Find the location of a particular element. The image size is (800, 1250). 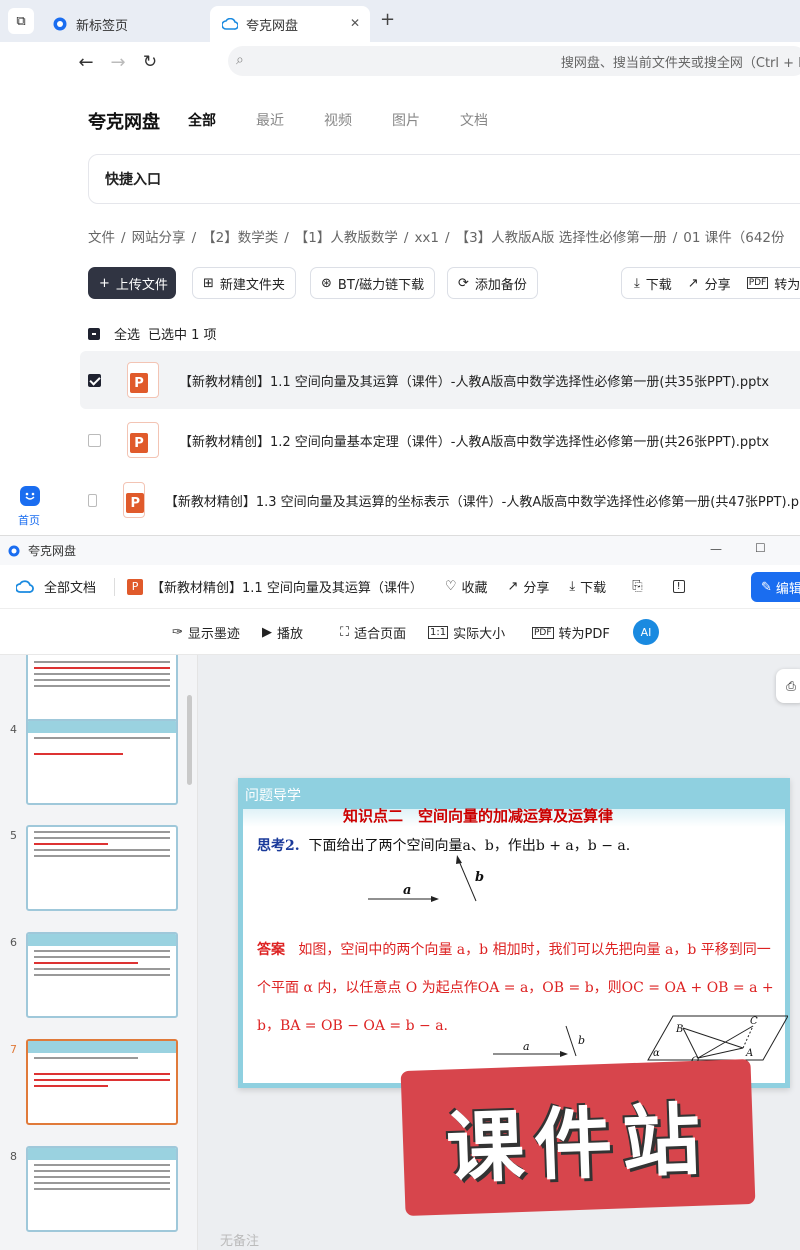

add-backup-button: ⟳ 添加备份 is located at coordinates (492, 283).